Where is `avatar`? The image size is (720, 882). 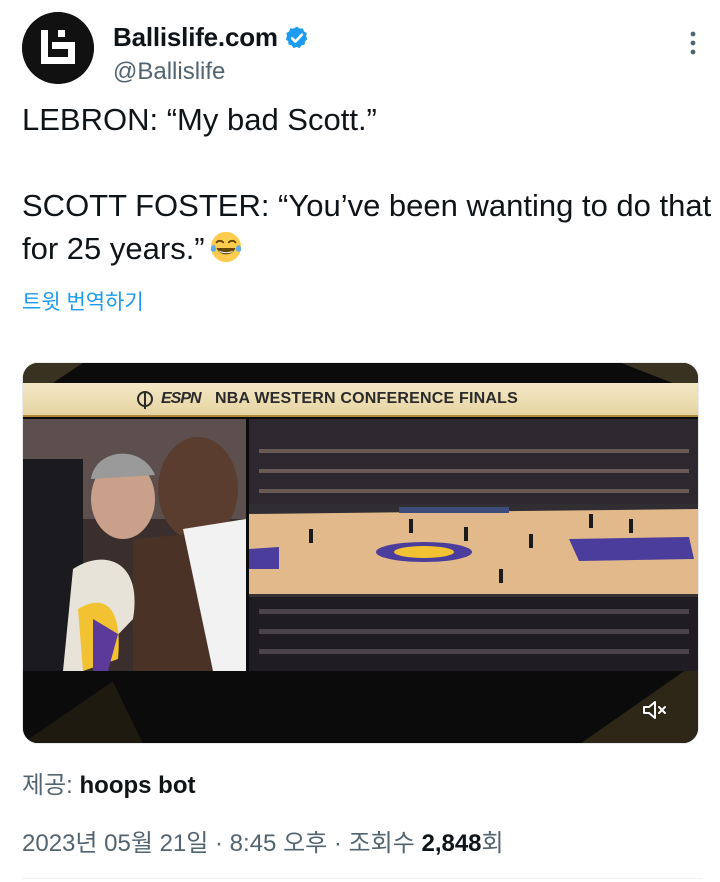
avatar is located at coordinates (58, 48).